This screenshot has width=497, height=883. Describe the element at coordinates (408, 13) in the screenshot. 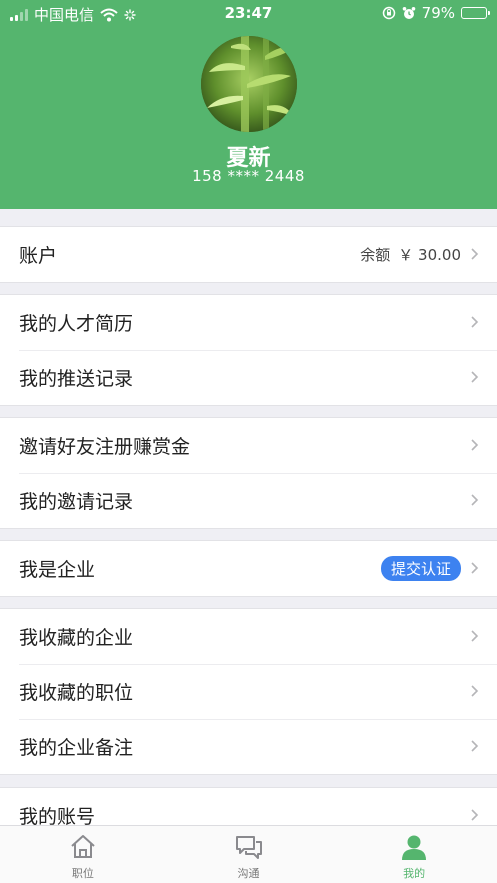

I see `alarm-icon` at that location.